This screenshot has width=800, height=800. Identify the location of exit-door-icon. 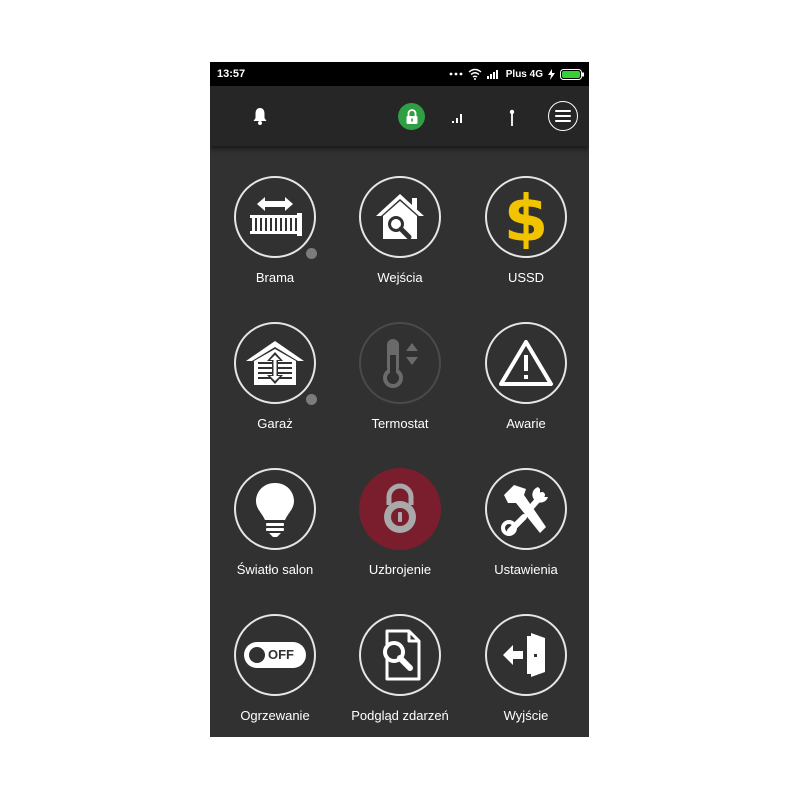
(526, 655).